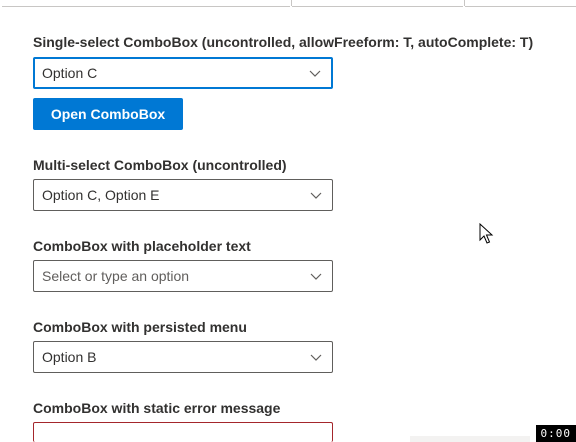 The height and width of the screenshot is (442, 576). I want to click on placeholder-combobox-label: ComboBox with placeholder text, so click(142, 246).